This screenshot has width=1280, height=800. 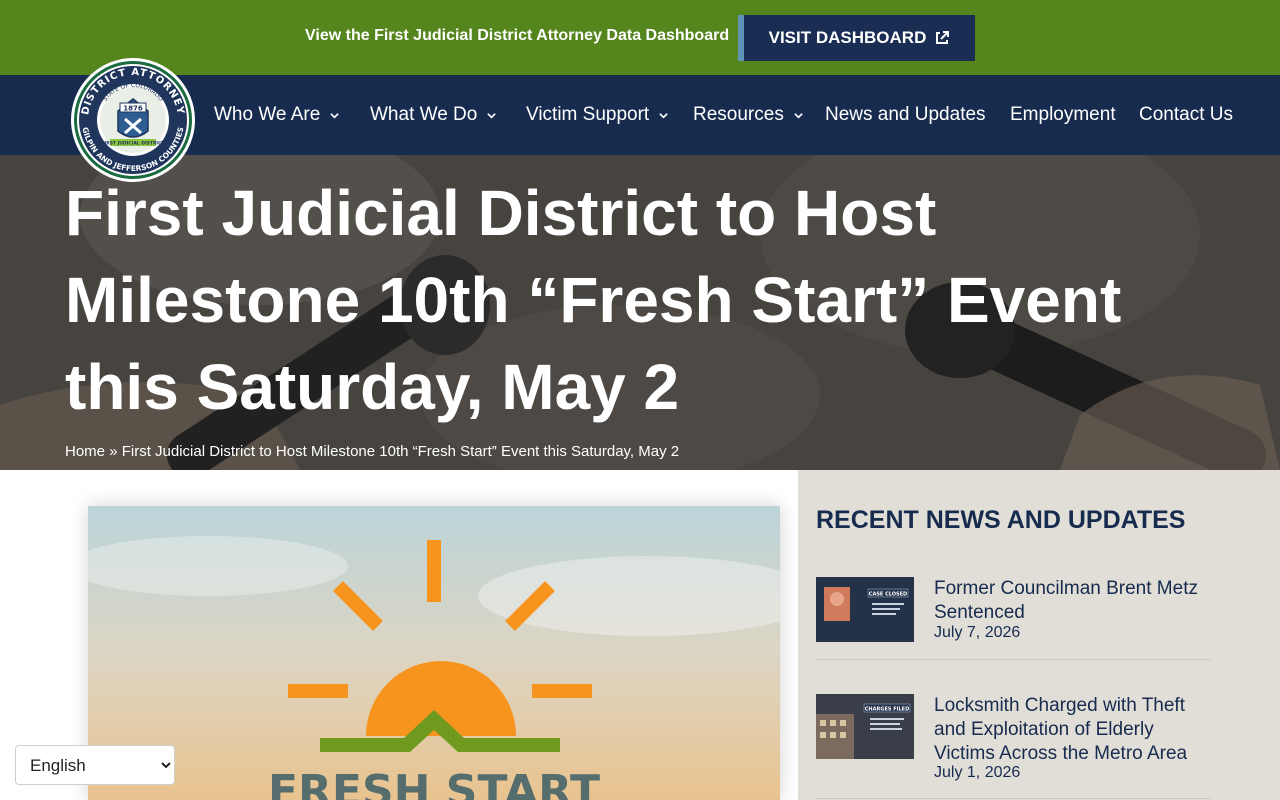 I want to click on nav-news-and-updates: News and Updates, so click(x=905, y=115).